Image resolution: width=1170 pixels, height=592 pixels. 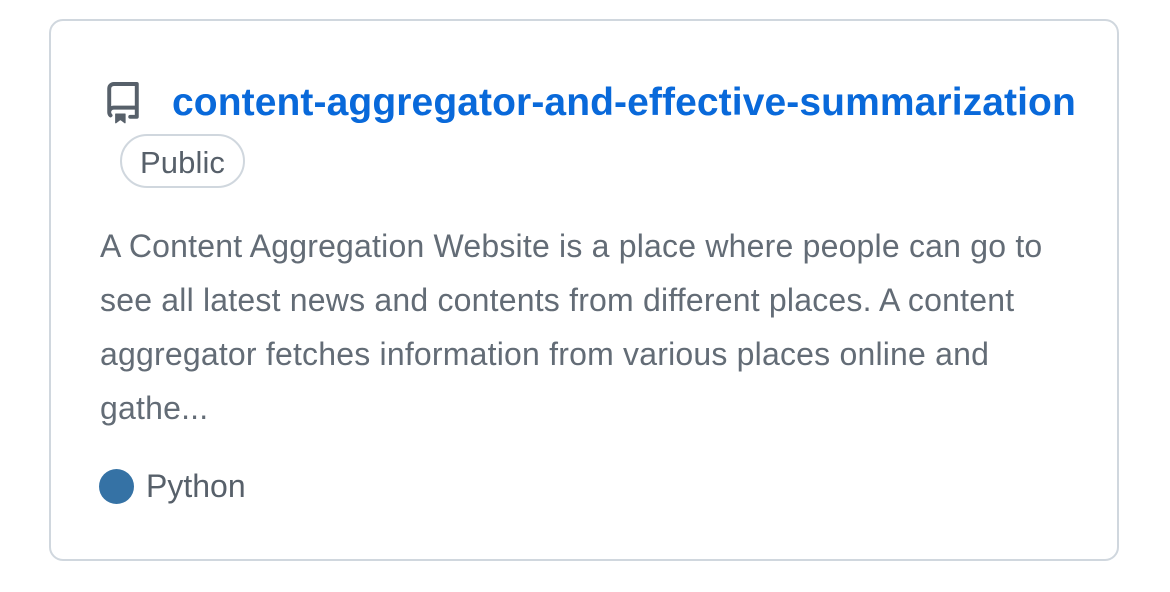 What do you see at coordinates (196, 485) in the screenshot?
I see `language-name: Python` at bounding box center [196, 485].